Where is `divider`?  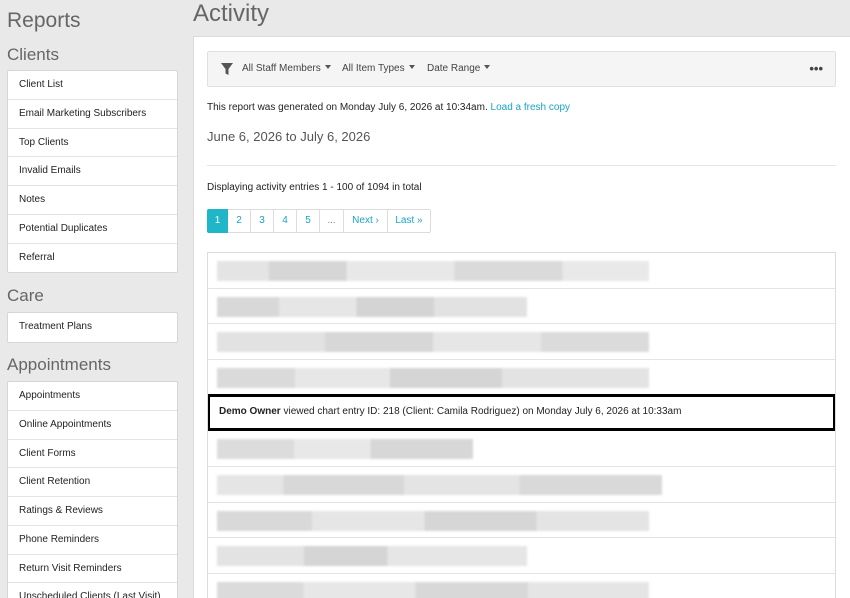 divider is located at coordinates (521, 165).